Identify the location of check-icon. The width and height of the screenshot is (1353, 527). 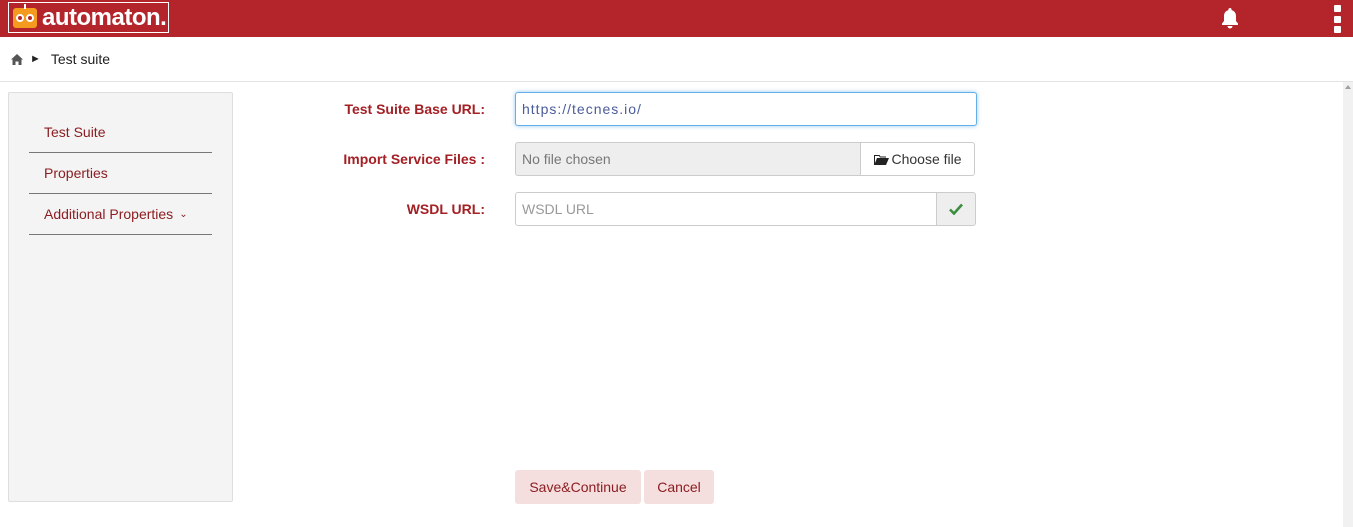
(956, 209).